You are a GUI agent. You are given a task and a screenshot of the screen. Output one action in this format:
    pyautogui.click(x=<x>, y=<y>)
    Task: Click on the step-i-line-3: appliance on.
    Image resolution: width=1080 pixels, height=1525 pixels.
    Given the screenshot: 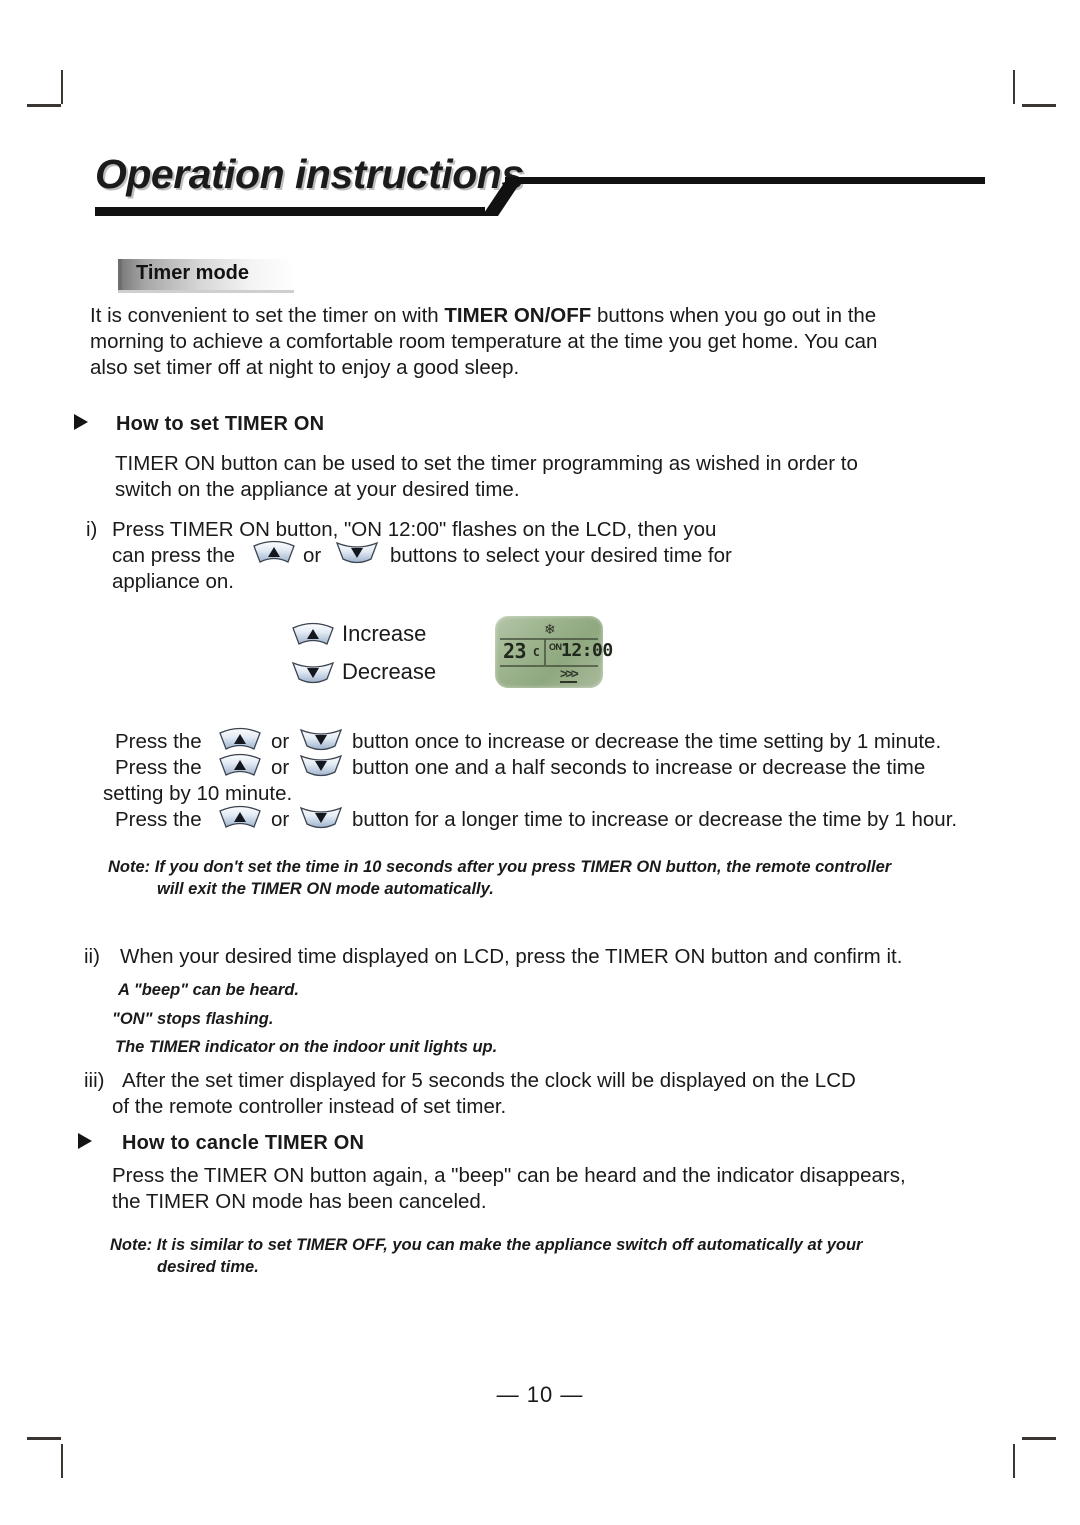 What is the action you would take?
    pyautogui.click(x=173, y=581)
    